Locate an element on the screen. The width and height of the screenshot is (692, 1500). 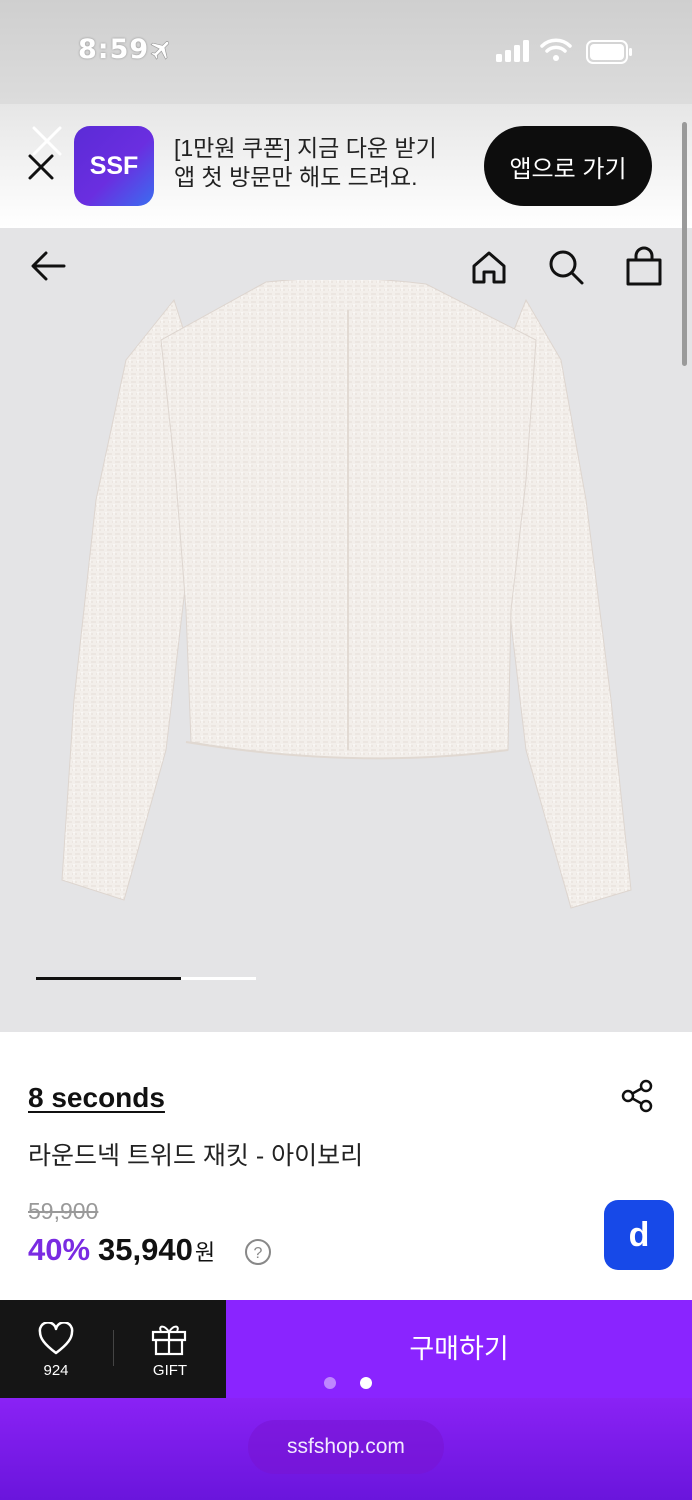
carousel-progress is located at coordinates (146, 978).